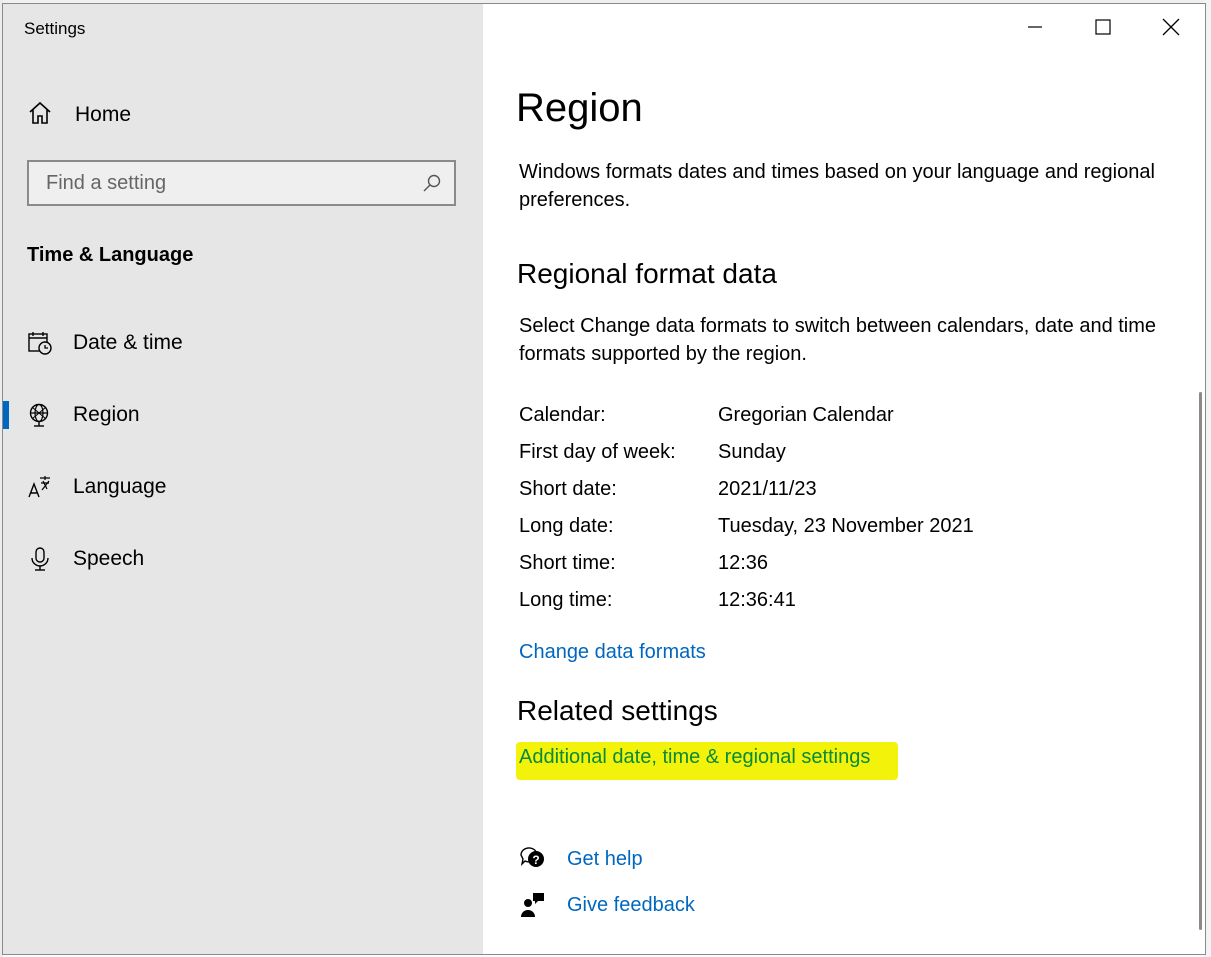  Describe the element at coordinates (617, 710) in the screenshot. I see `related-settings-heading: Related settings` at that location.